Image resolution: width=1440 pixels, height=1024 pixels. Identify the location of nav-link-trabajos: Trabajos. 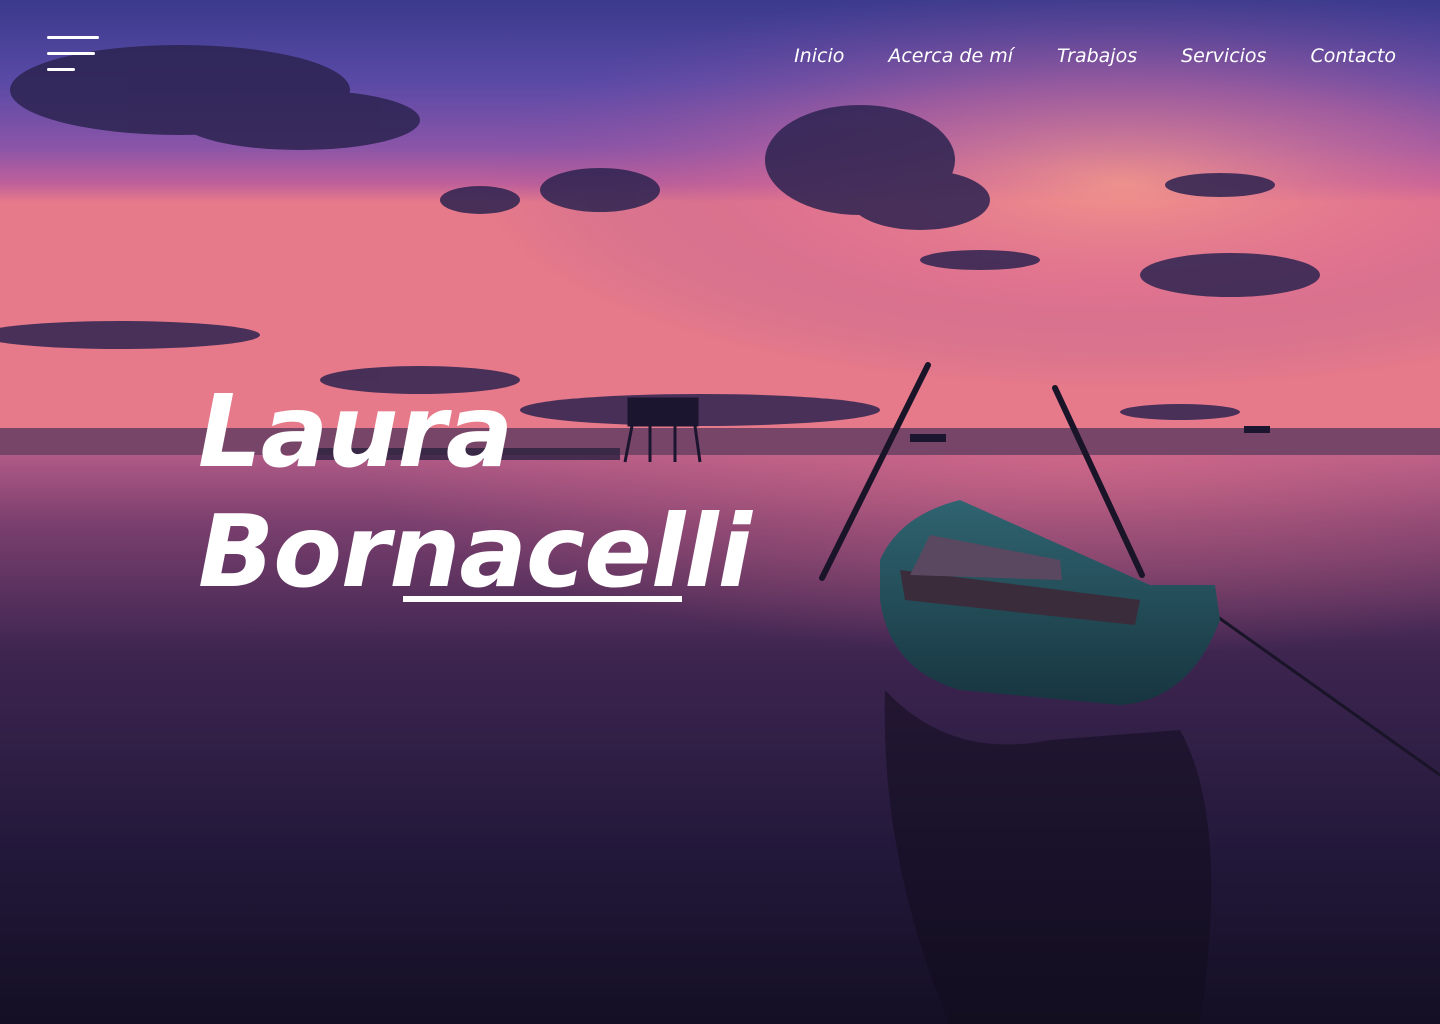
(1097, 56).